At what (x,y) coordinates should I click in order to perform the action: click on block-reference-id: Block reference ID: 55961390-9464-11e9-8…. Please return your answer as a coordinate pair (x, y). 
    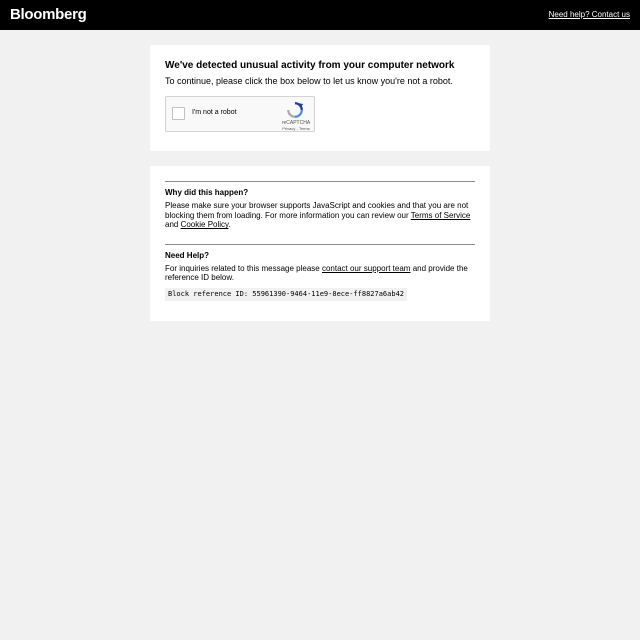
    Looking at the image, I should click on (286, 294).